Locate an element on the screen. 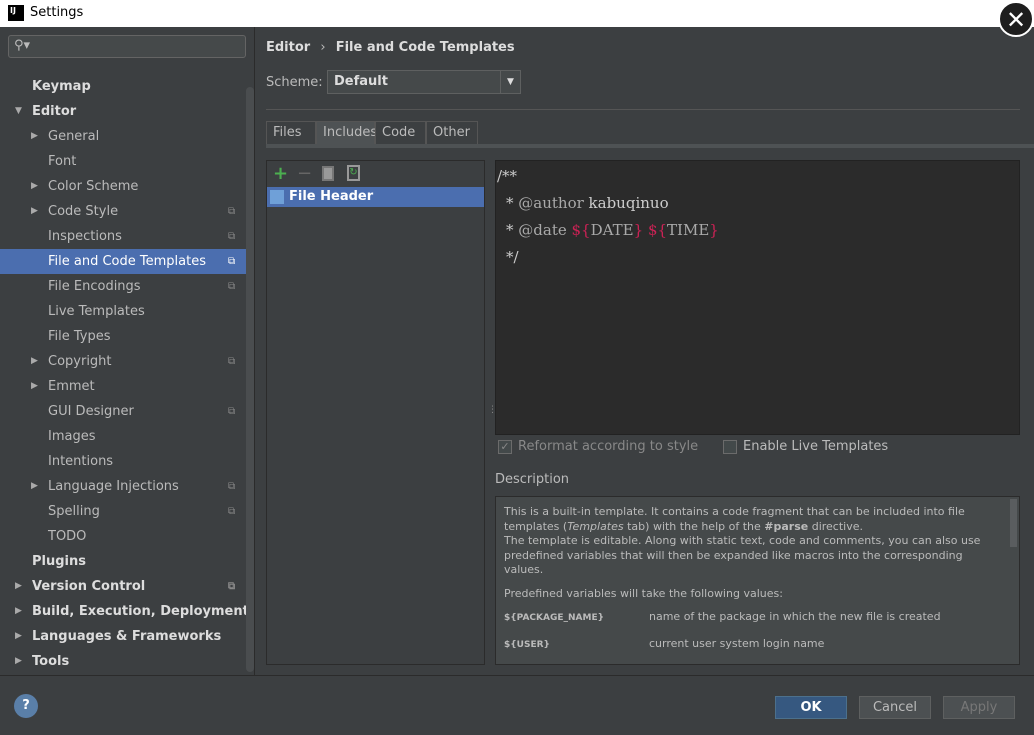 The width and height of the screenshot is (1034, 735). sidebar-item-label: Live Templates is located at coordinates (96, 311).